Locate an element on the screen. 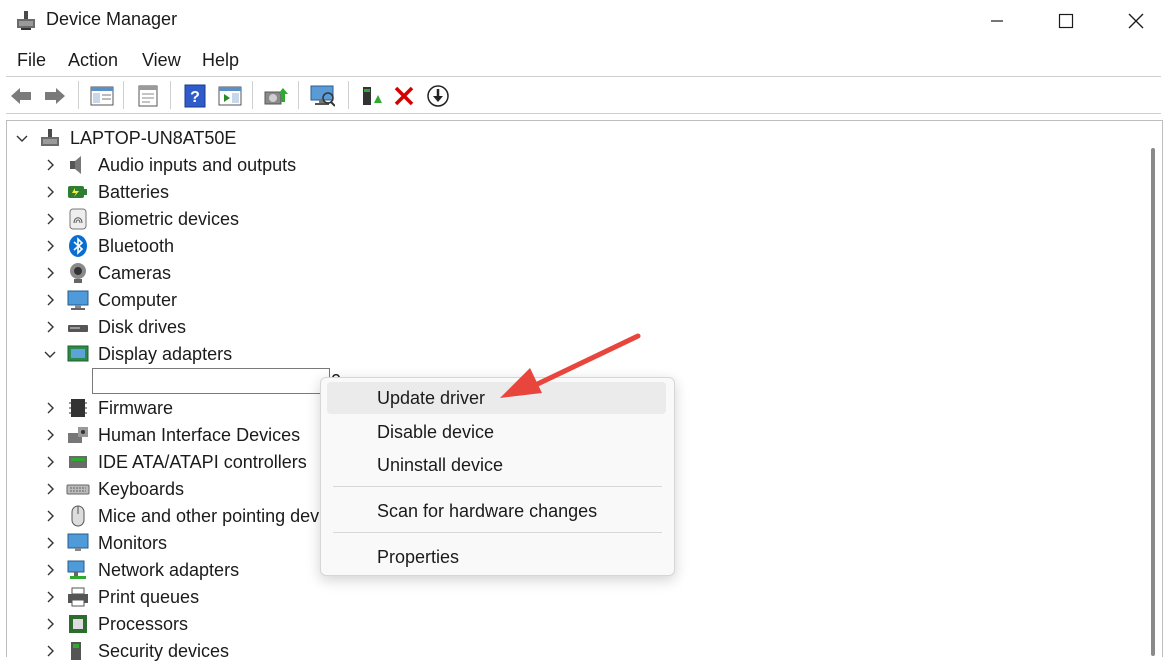  uninstall-device-button is located at coordinates (404, 96).